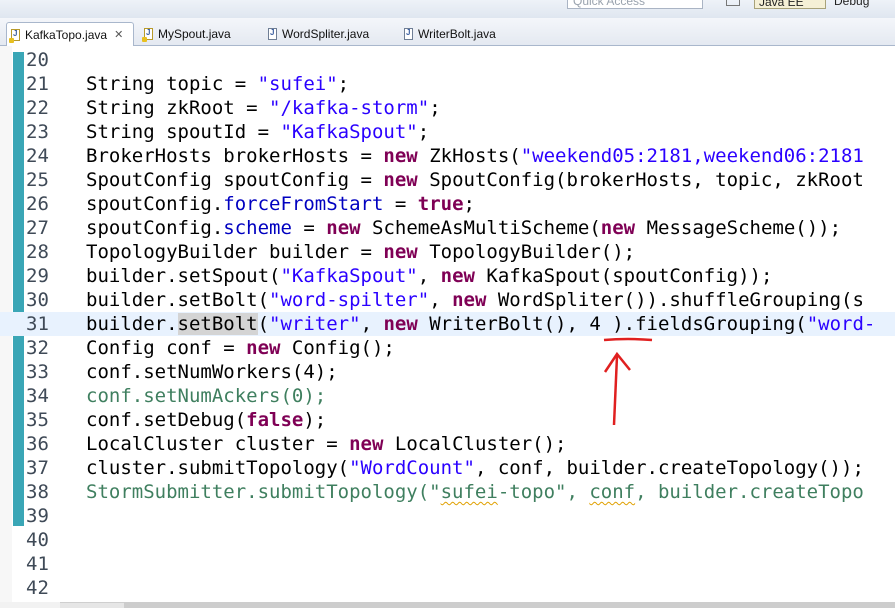  What do you see at coordinates (447, 420) in the screenshot?
I see `code-line-35: 35 conf.setDebug(false);` at bounding box center [447, 420].